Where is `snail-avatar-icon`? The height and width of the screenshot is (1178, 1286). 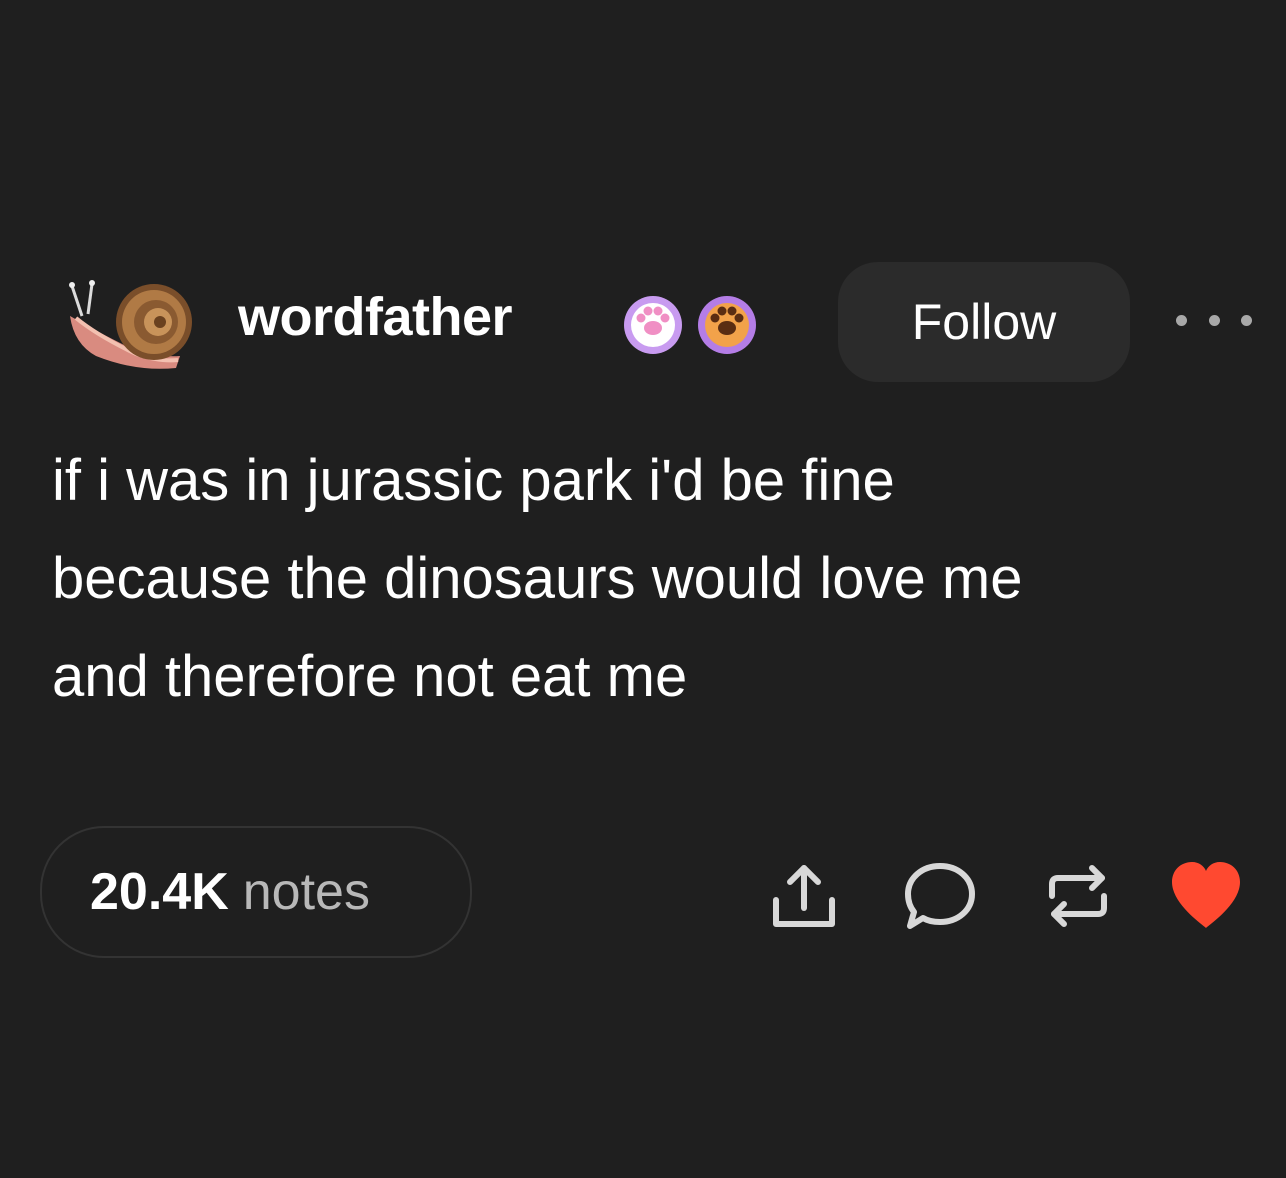 snail-avatar-icon is located at coordinates (126, 326).